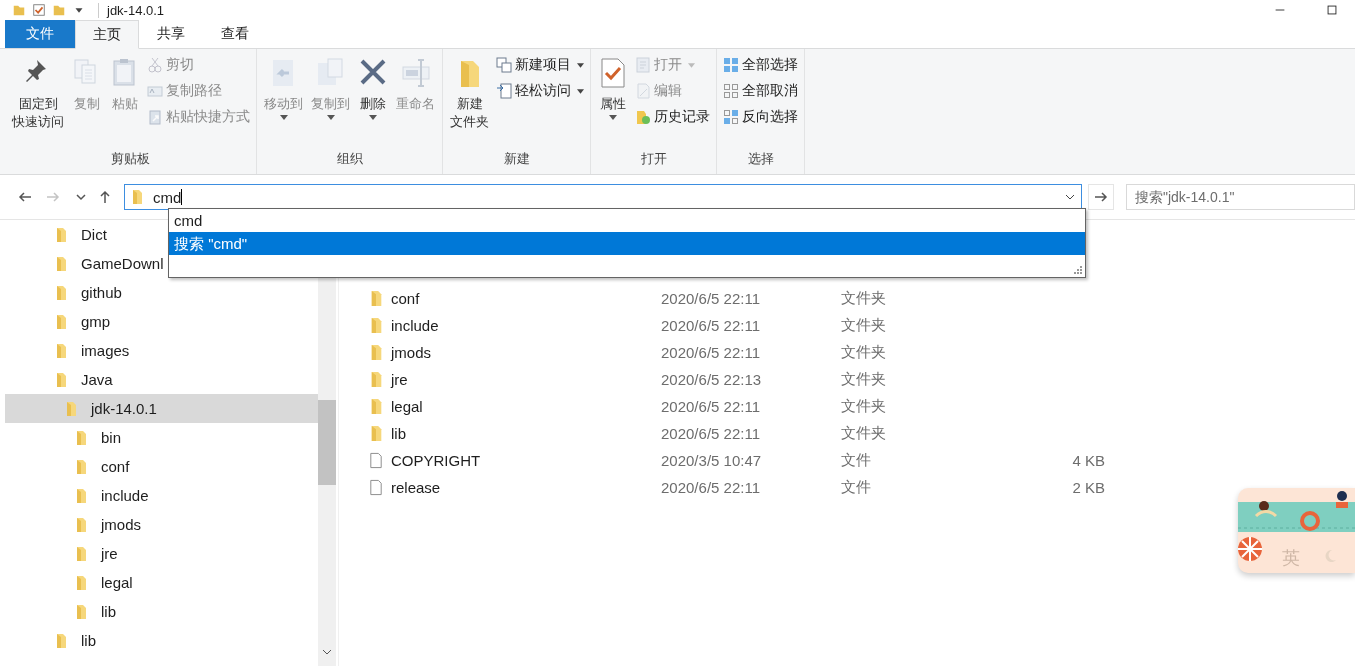 The width and height of the screenshot is (1355, 666). Describe the element at coordinates (39, 10) in the screenshot. I see `checkbox-icon` at that location.